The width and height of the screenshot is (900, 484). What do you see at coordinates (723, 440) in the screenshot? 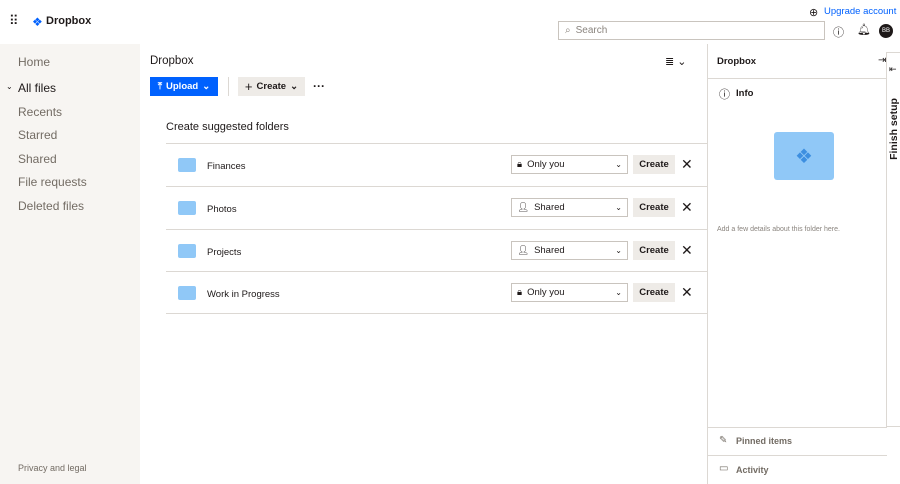
I see `pin-icon: ✎` at bounding box center [723, 440].